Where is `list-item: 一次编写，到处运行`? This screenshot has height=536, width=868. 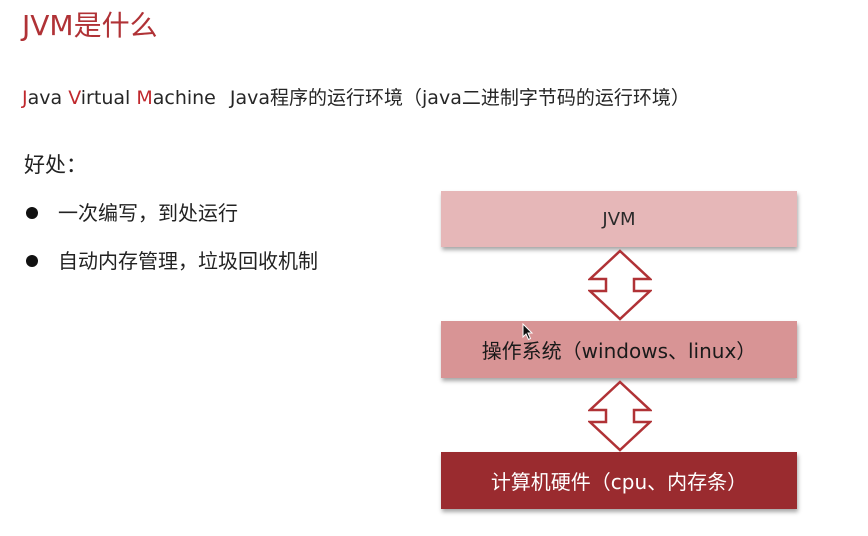 list-item: 一次编写，到处运行 is located at coordinates (172, 222).